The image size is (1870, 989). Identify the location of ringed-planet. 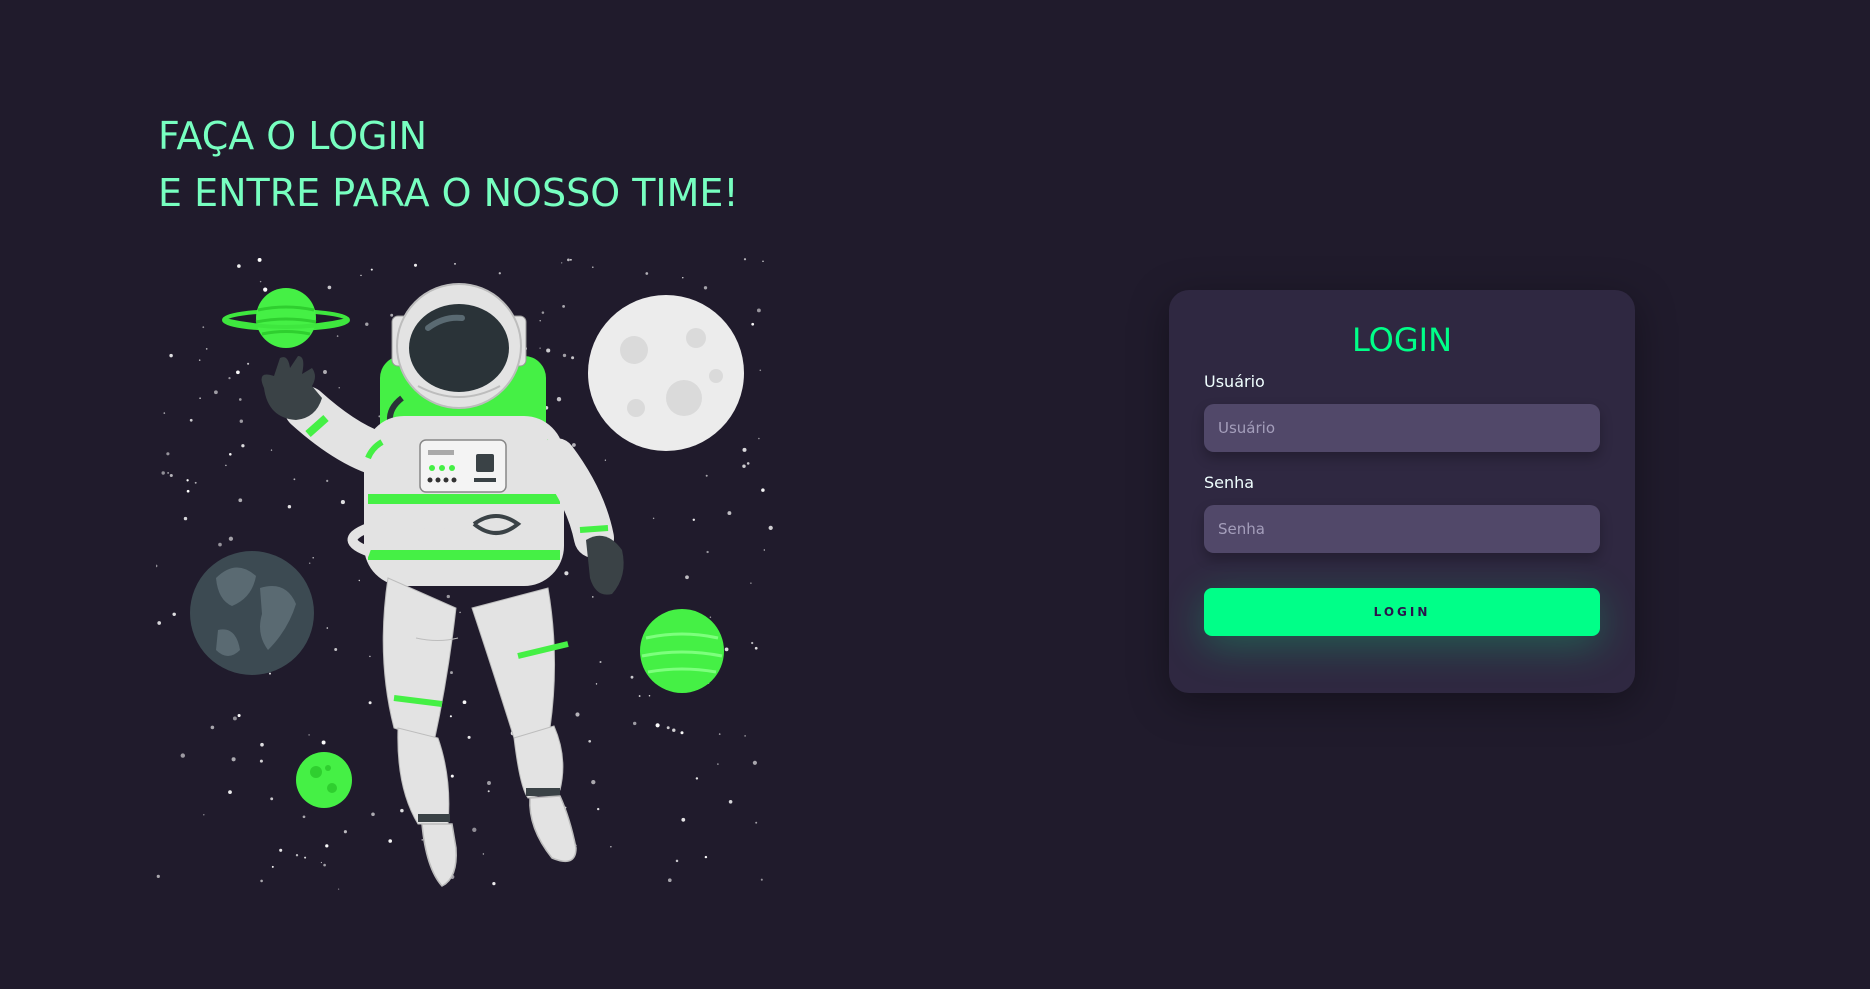
(286, 318).